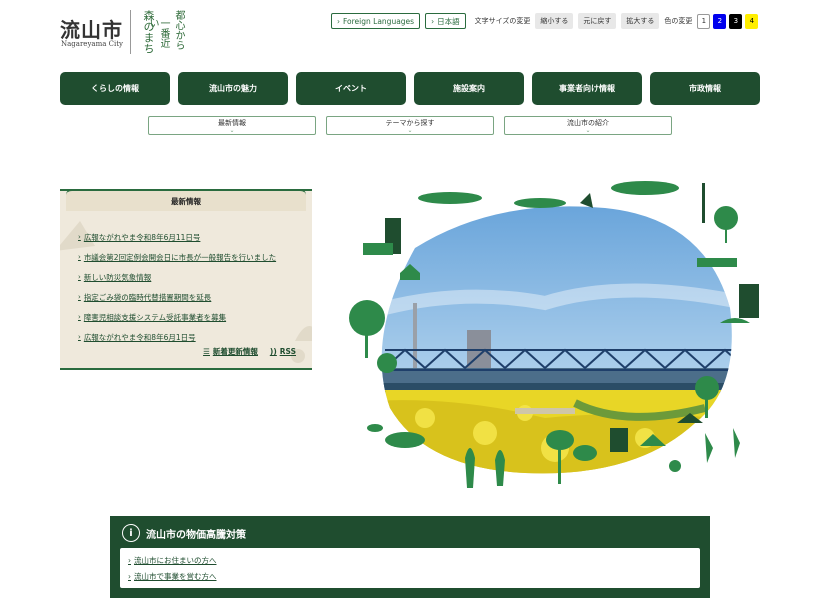 The width and height of the screenshot is (820, 615). I want to click on subnav-item-1: 最新情報 ⌄, so click(232, 125).